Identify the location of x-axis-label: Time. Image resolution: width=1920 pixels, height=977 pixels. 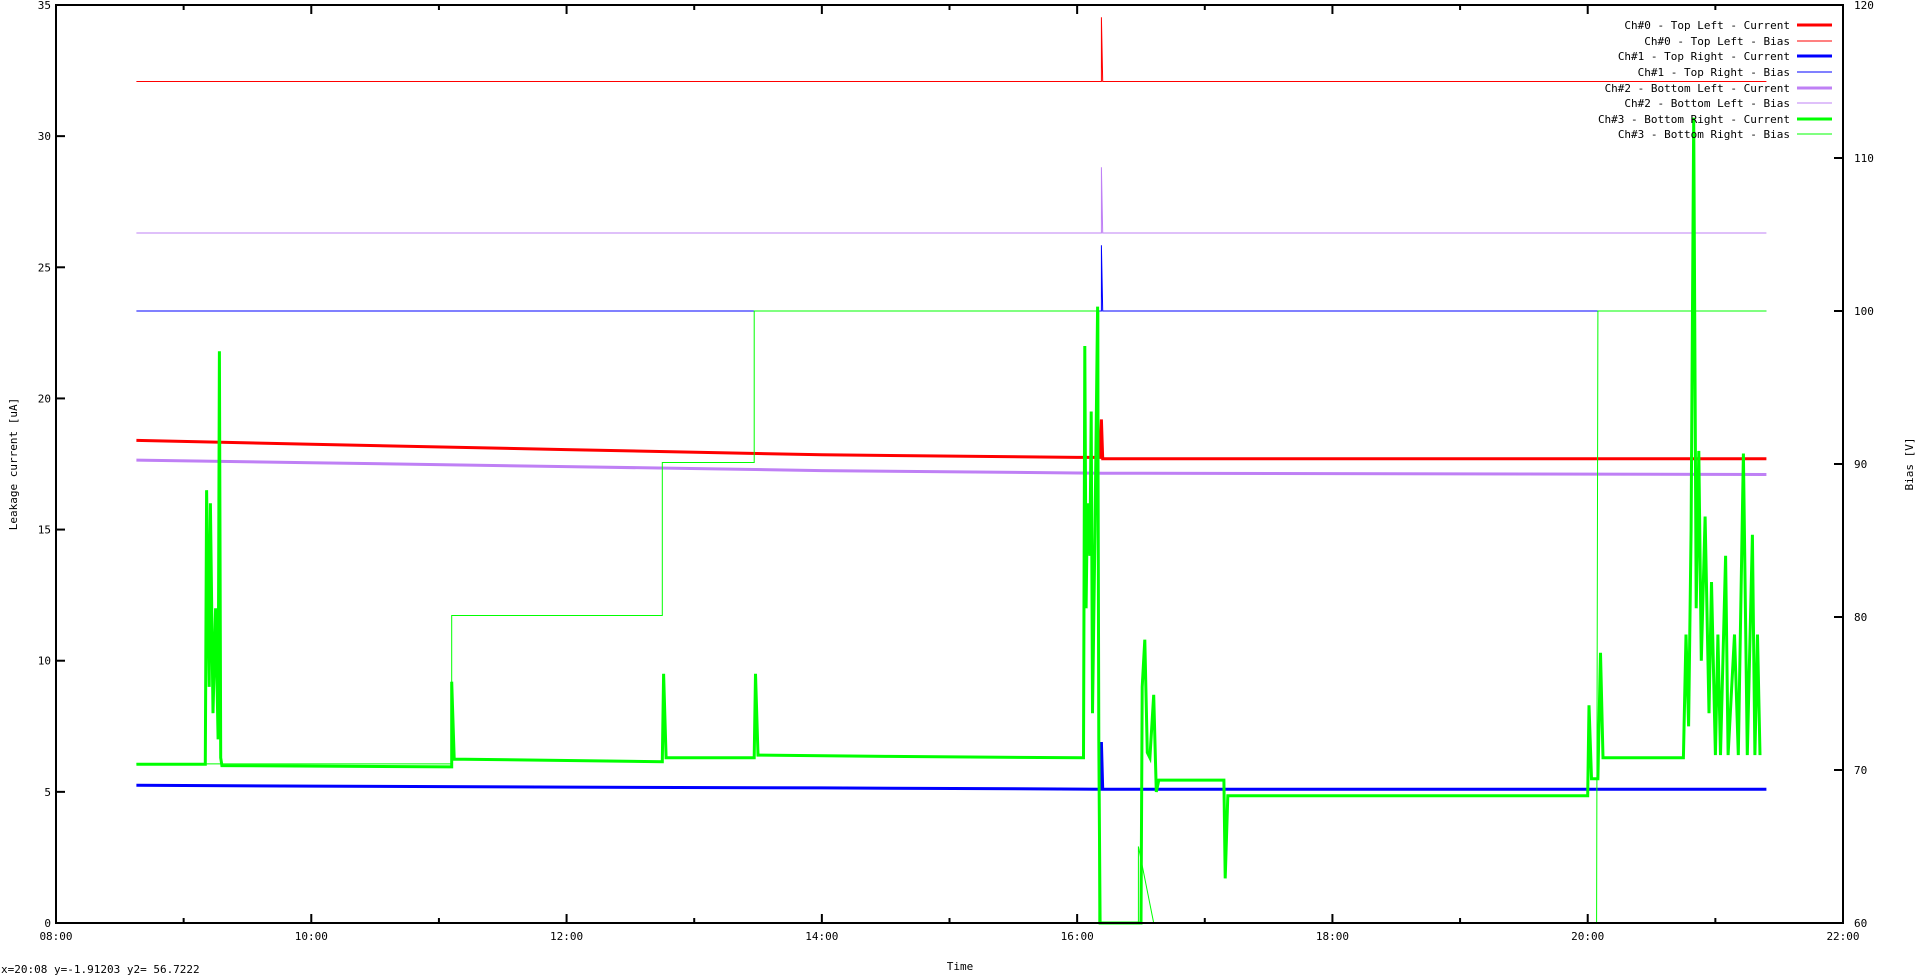
(960, 966).